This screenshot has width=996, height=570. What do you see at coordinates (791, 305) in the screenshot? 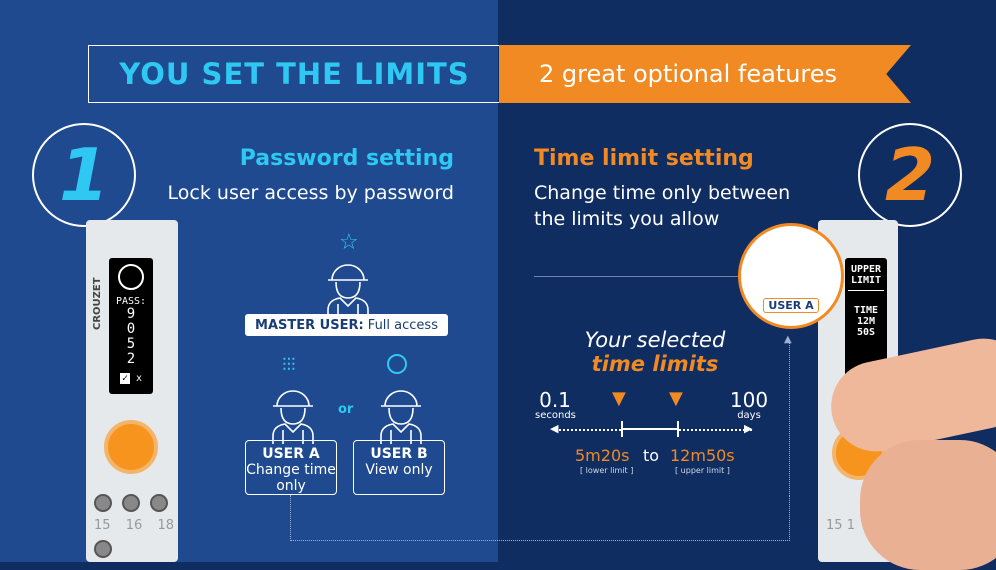
I see `user-a-badge-label: USER A` at bounding box center [791, 305].